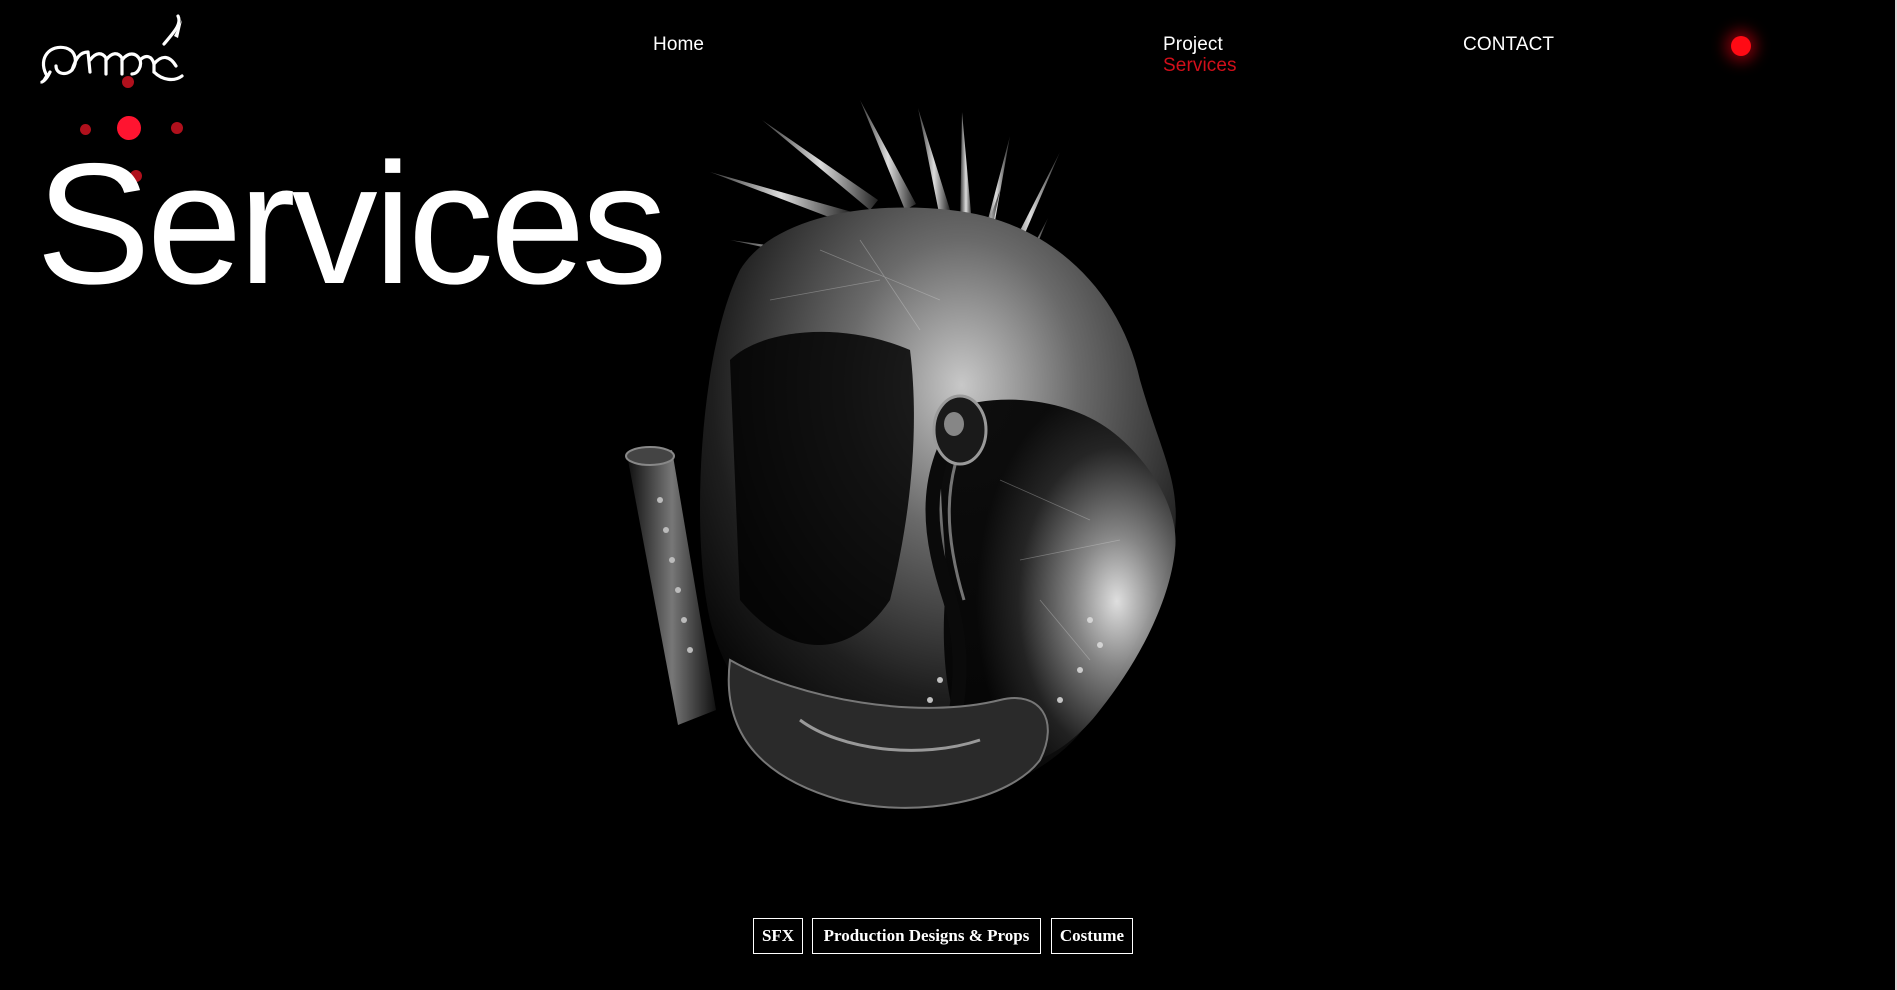 Image resolution: width=1897 pixels, height=990 pixels. I want to click on nav-services-link: Services, so click(1200, 66).